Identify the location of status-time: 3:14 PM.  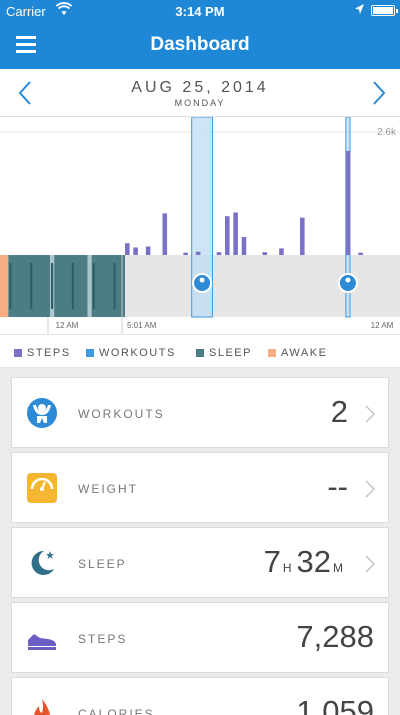
(200, 11).